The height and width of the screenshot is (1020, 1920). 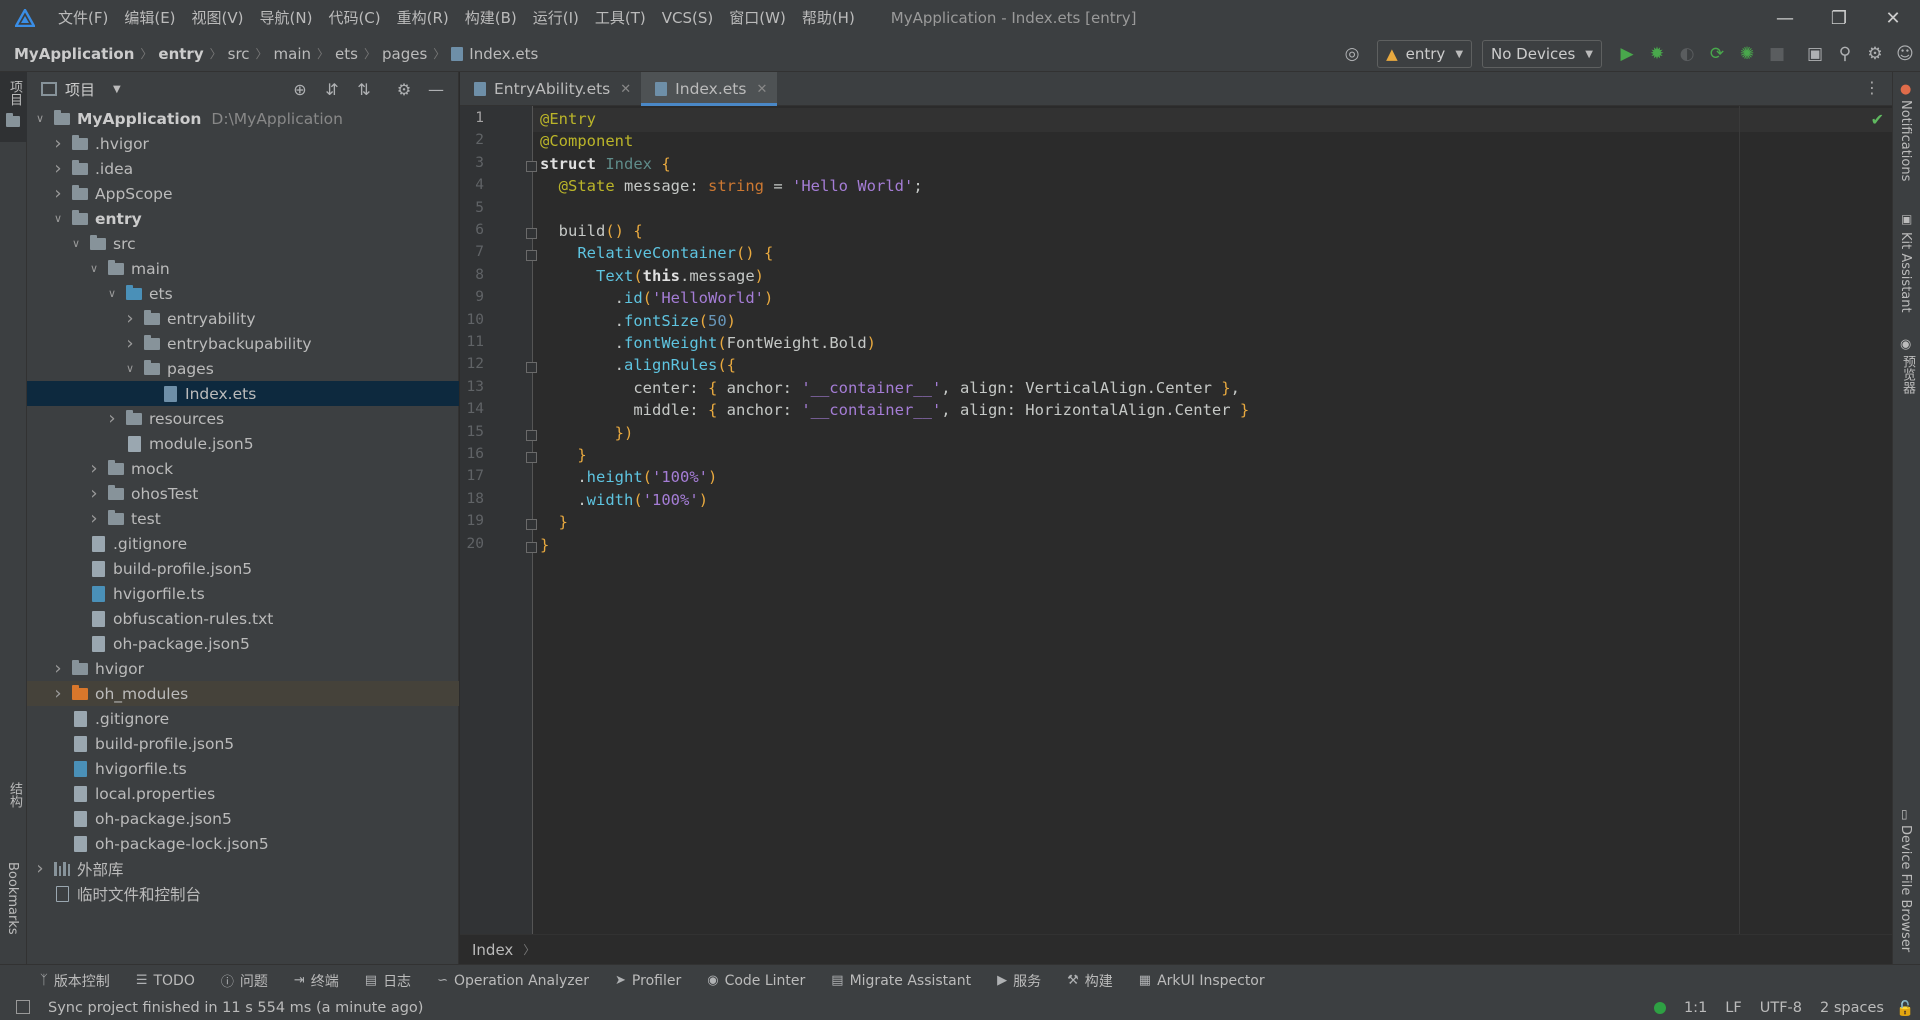 What do you see at coordinates (1893, 18) in the screenshot?
I see `close-icon: ✕` at bounding box center [1893, 18].